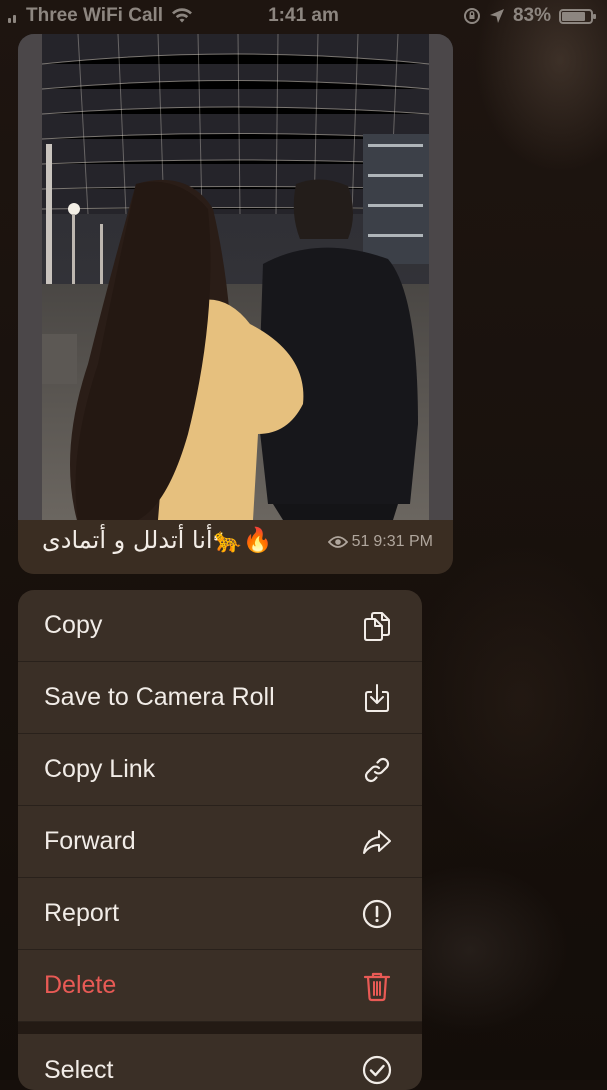 Image resolution: width=607 pixels, height=1090 pixels. I want to click on menu-item-label: Copy, so click(73, 625).